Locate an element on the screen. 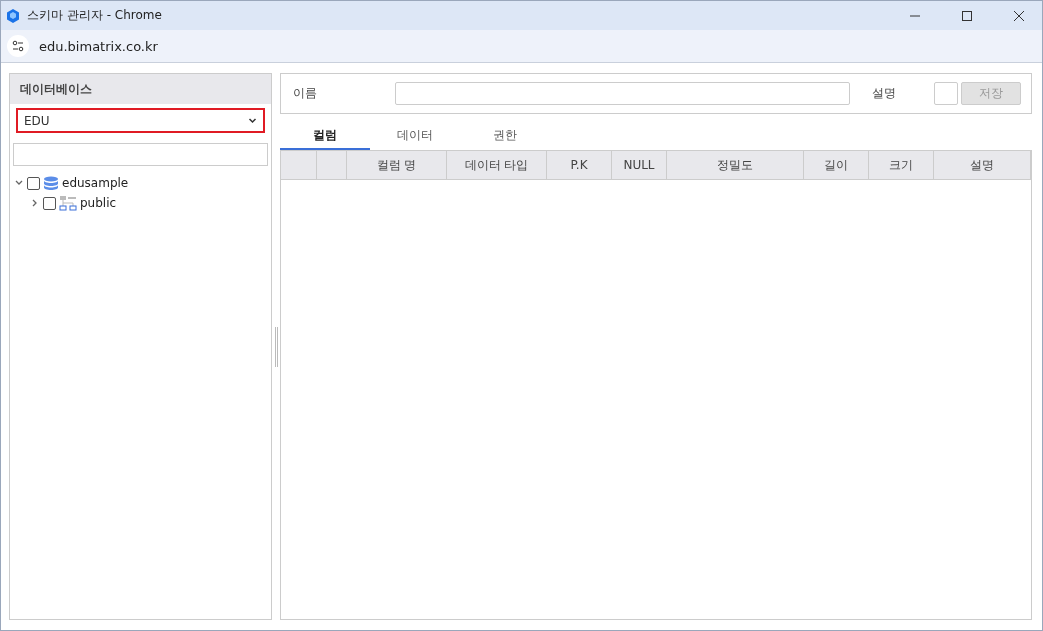 The height and width of the screenshot is (631, 1043). column-header: P.K is located at coordinates (579, 165).